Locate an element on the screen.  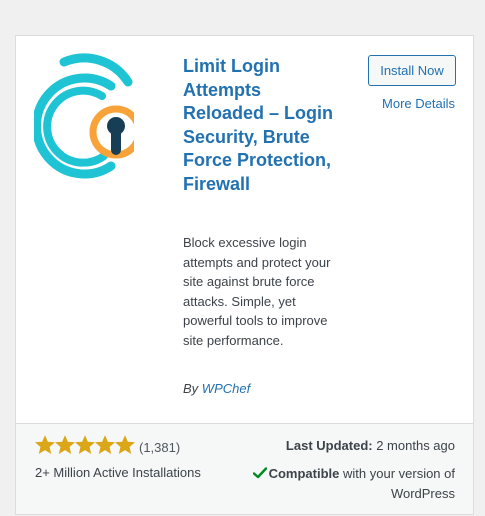
compatible-suffix: with your version of WordPress is located at coordinates (399, 483).